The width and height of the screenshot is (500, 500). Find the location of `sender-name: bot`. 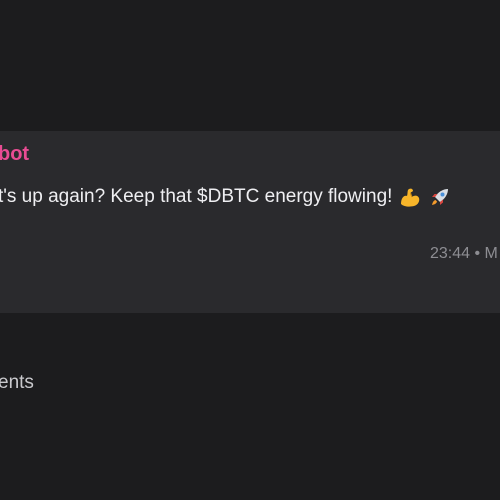

sender-name: bot is located at coordinates (14, 154).